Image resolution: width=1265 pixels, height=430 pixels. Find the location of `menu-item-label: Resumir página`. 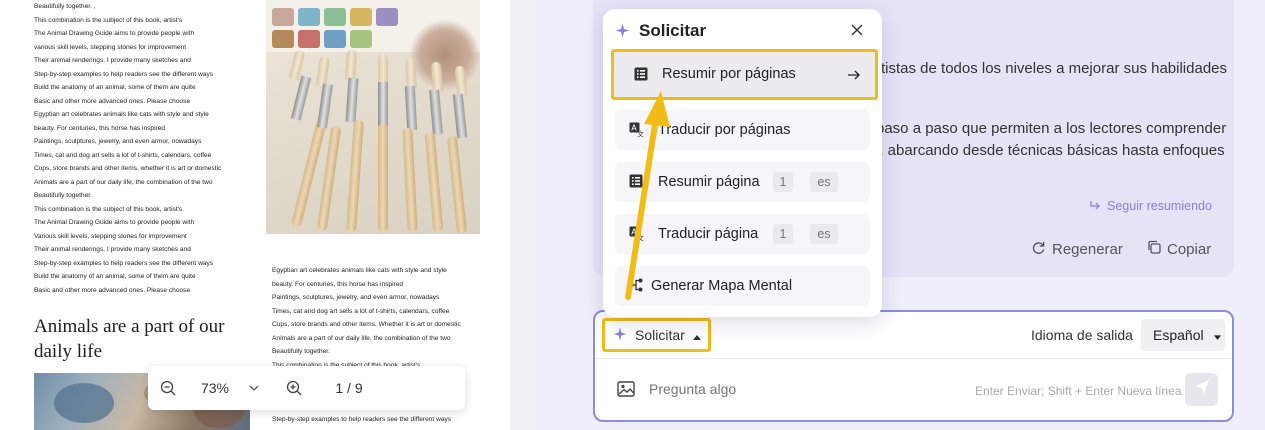

menu-item-label: Resumir página is located at coordinates (709, 182).